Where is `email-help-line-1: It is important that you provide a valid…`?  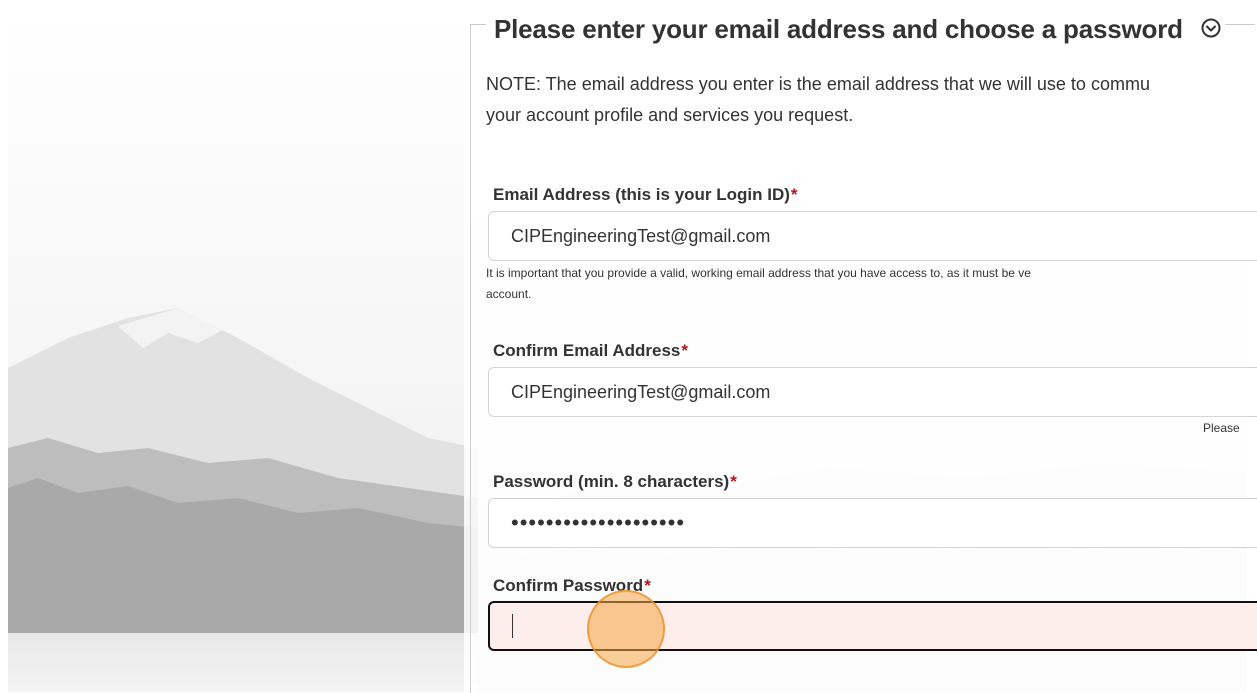
email-help-line-1: It is important that you provide a valid… is located at coordinates (758, 273).